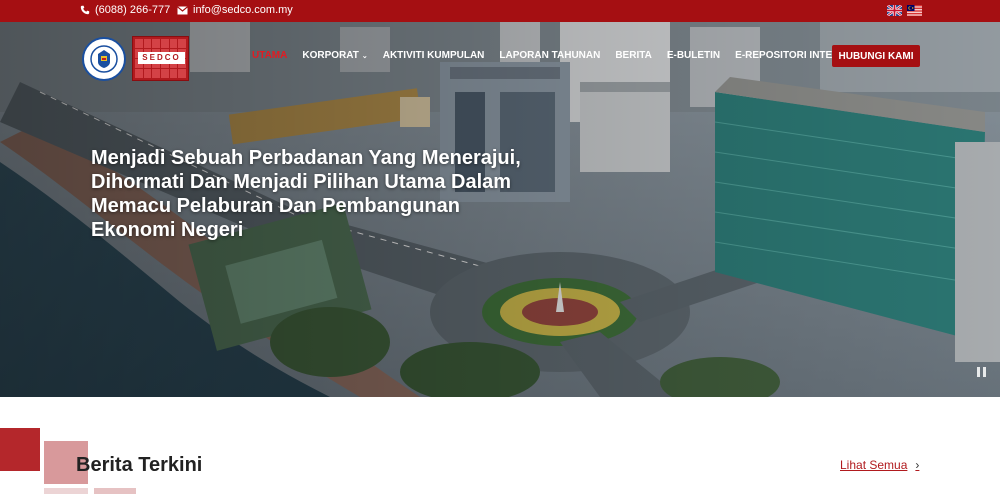  What do you see at coordinates (364, 56) in the screenshot?
I see `chevron-down-icon: ⌄` at bounding box center [364, 56].